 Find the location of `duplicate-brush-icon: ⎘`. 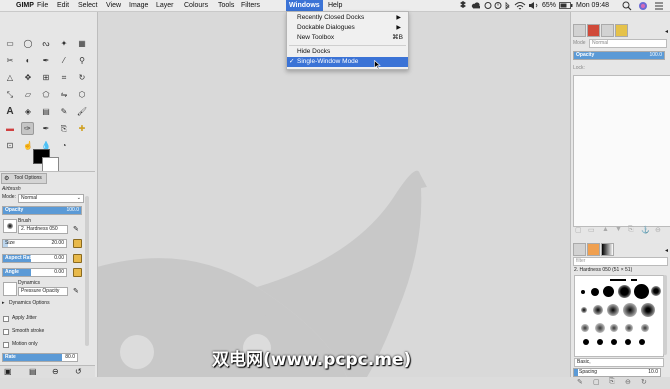

duplicate-brush-icon: ⎘ is located at coordinates (612, 382).